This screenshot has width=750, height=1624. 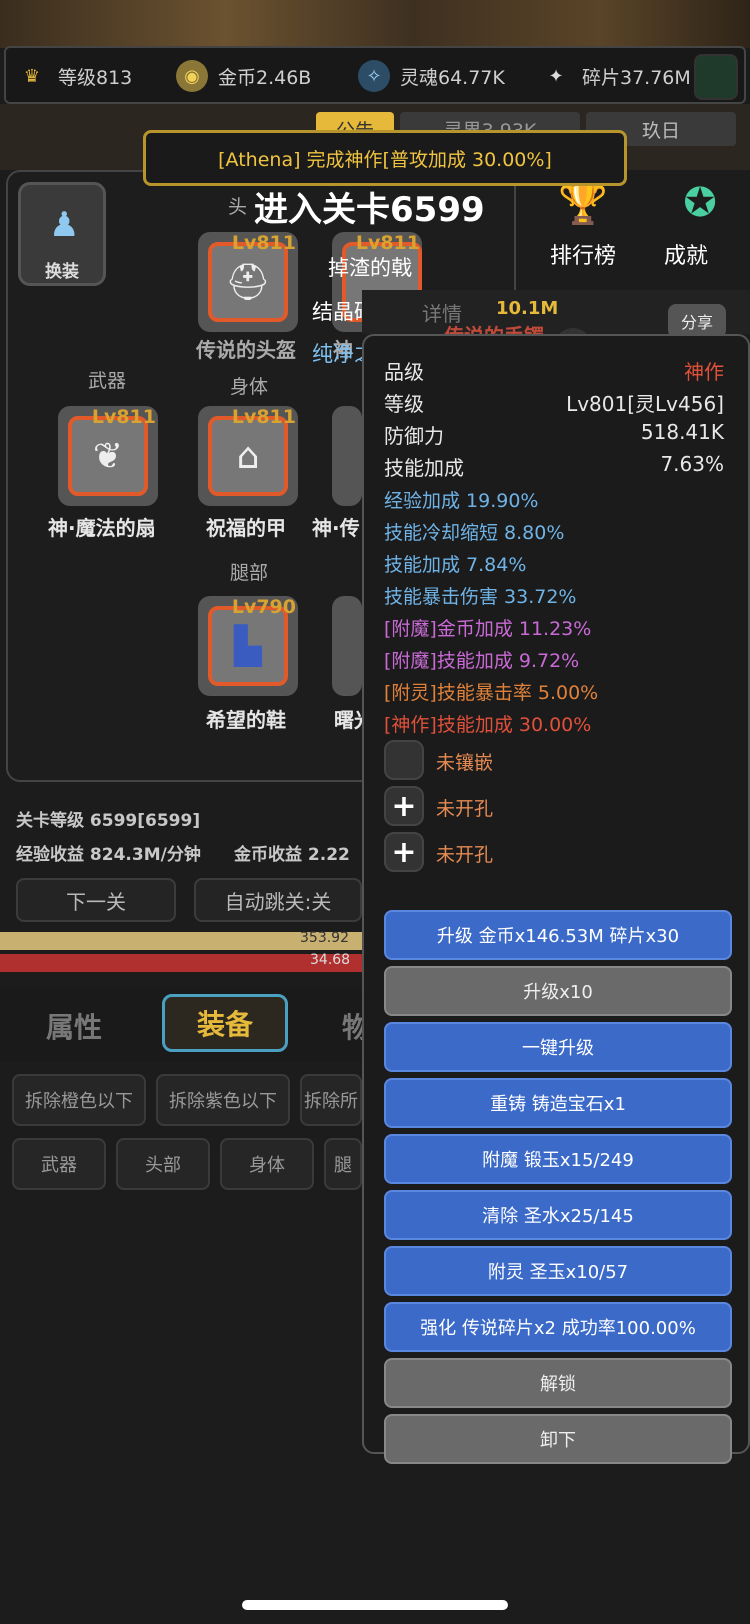 I want to click on leg-slot-name: 希望的鞋, so click(x=246, y=720).